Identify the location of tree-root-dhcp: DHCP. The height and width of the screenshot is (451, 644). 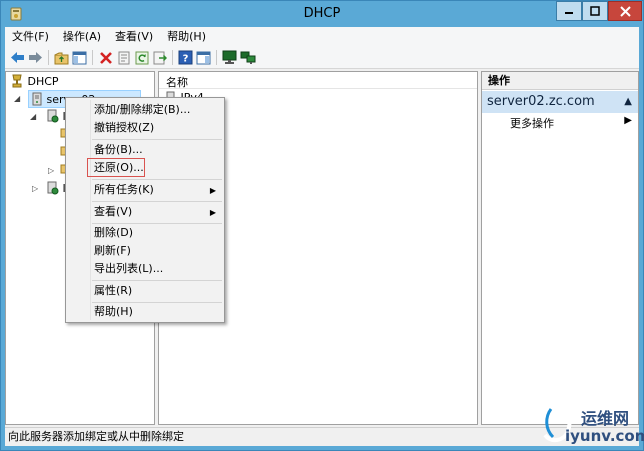
(34, 82).